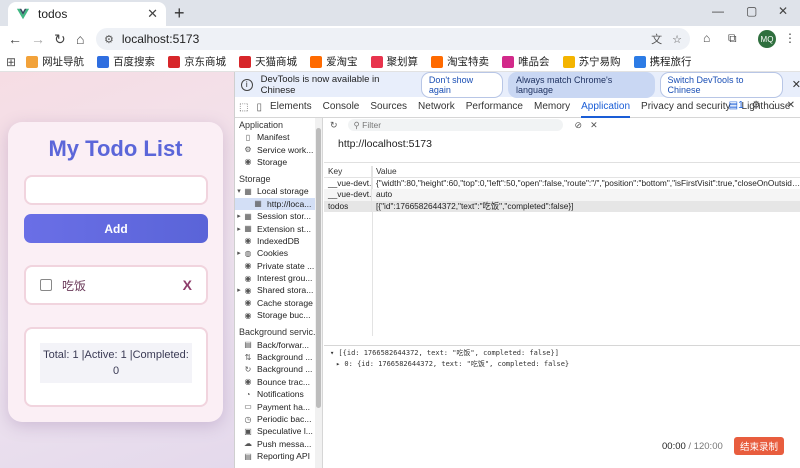 The image size is (800, 468). What do you see at coordinates (276, 62) in the screenshot?
I see `bookmark-label: 天猫商城` at bounding box center [276, 62].